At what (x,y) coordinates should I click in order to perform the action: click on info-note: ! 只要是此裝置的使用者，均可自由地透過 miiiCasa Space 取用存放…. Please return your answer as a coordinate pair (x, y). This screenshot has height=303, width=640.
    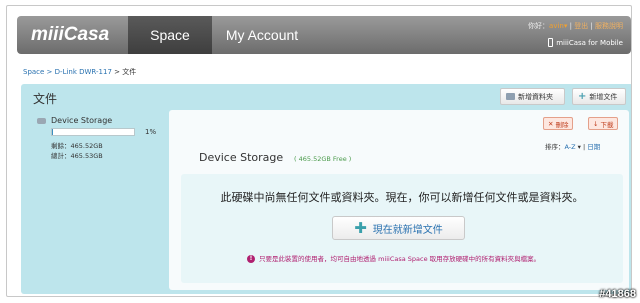
    Looking at the image, I should click on (408, 259).